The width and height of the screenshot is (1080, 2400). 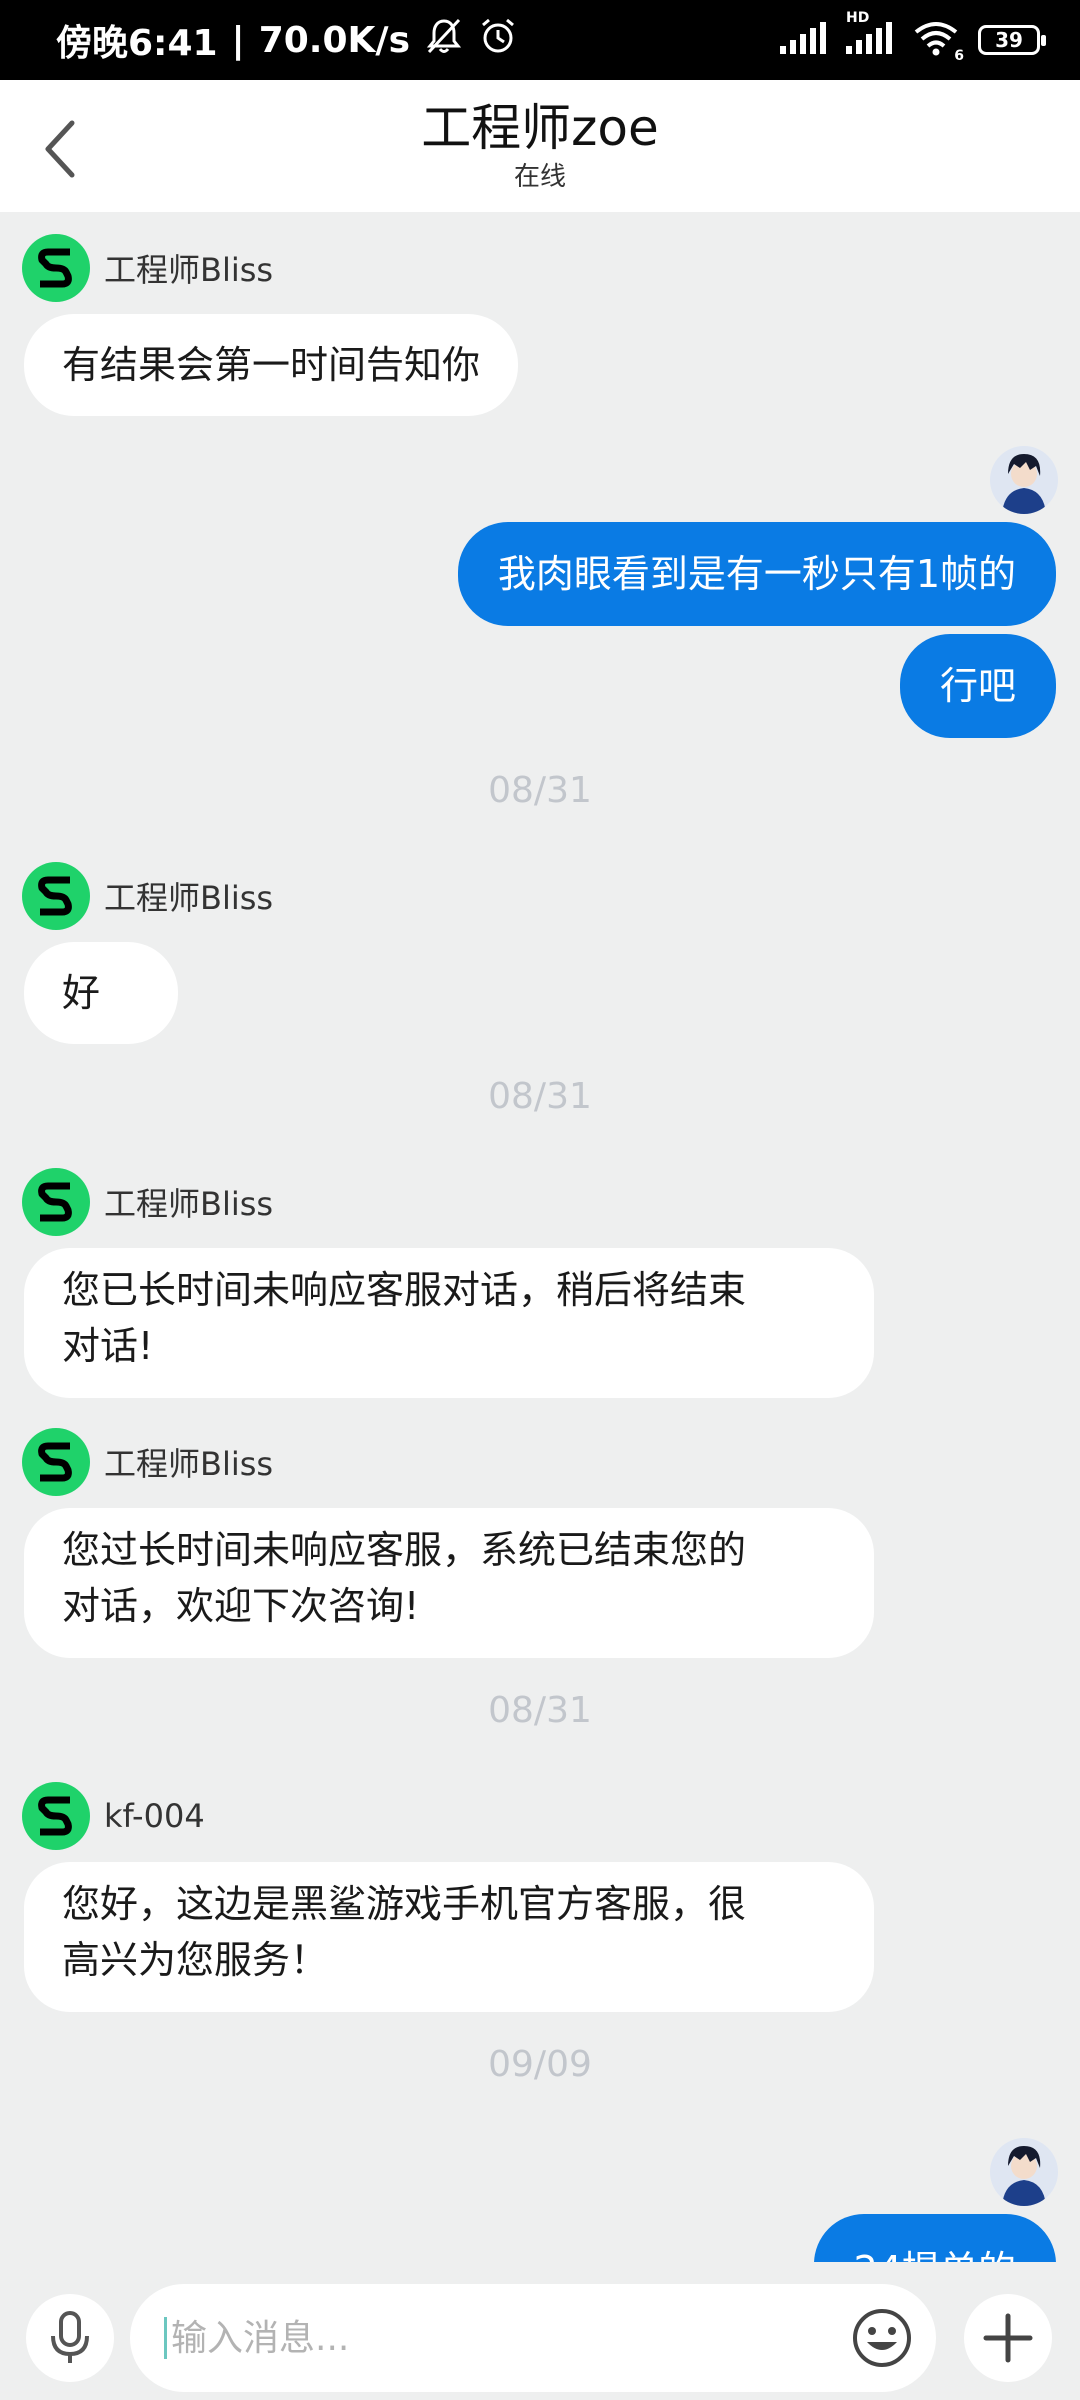 I want to click on microphone-icon, so click(x=70, y=2337).